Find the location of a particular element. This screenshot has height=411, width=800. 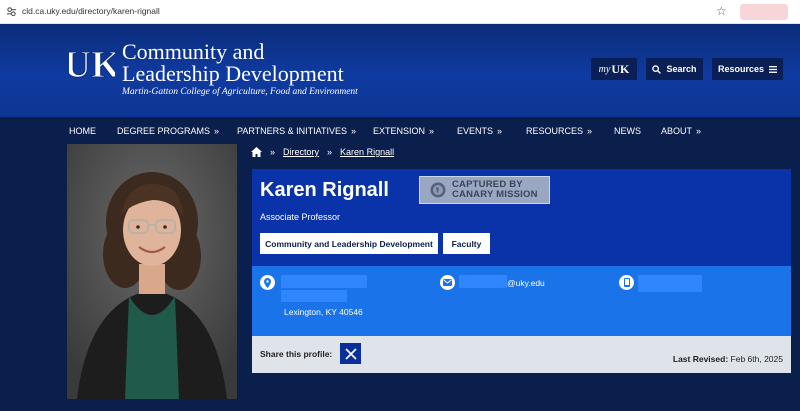

svg-text: UK is located at coordinates (92, 63).